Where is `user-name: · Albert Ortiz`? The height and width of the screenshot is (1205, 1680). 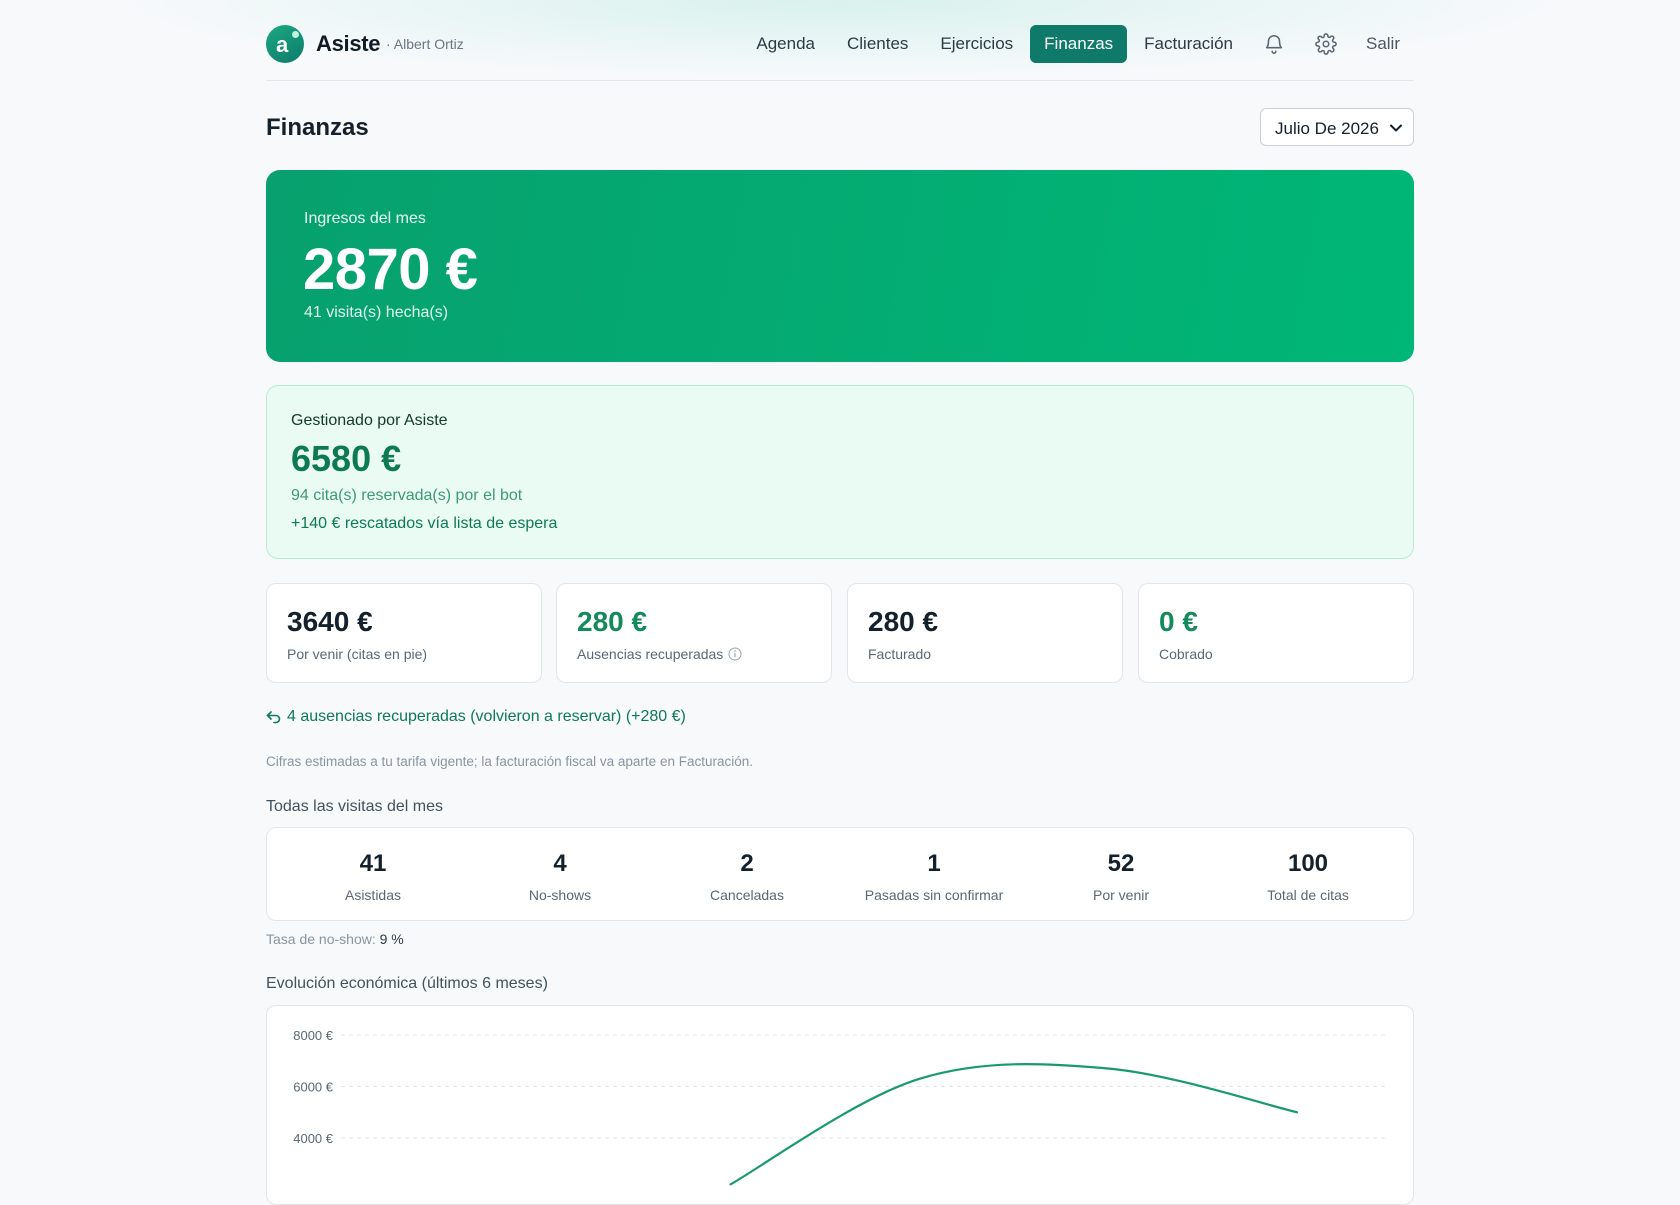 user-name: · Albert Ortiz is located at coordinates (425, 44).